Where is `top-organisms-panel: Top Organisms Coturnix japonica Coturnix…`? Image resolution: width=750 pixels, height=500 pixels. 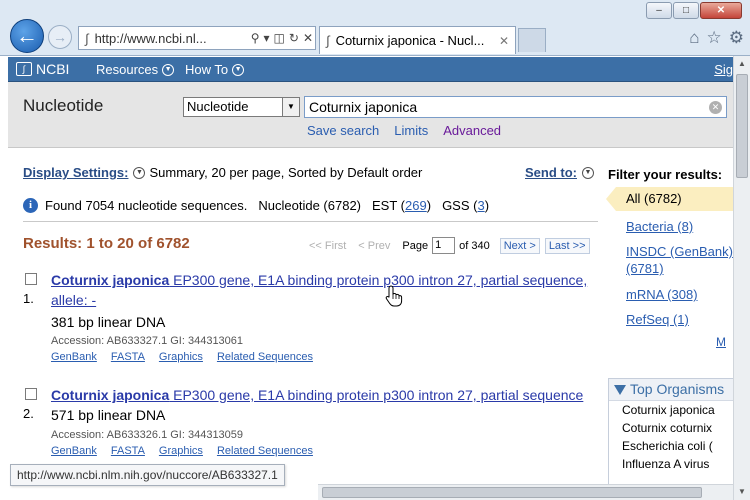
top-organisms-panel: Top Organisms Coturnix japonica Coturnix… is located at coordinates (670, 439).